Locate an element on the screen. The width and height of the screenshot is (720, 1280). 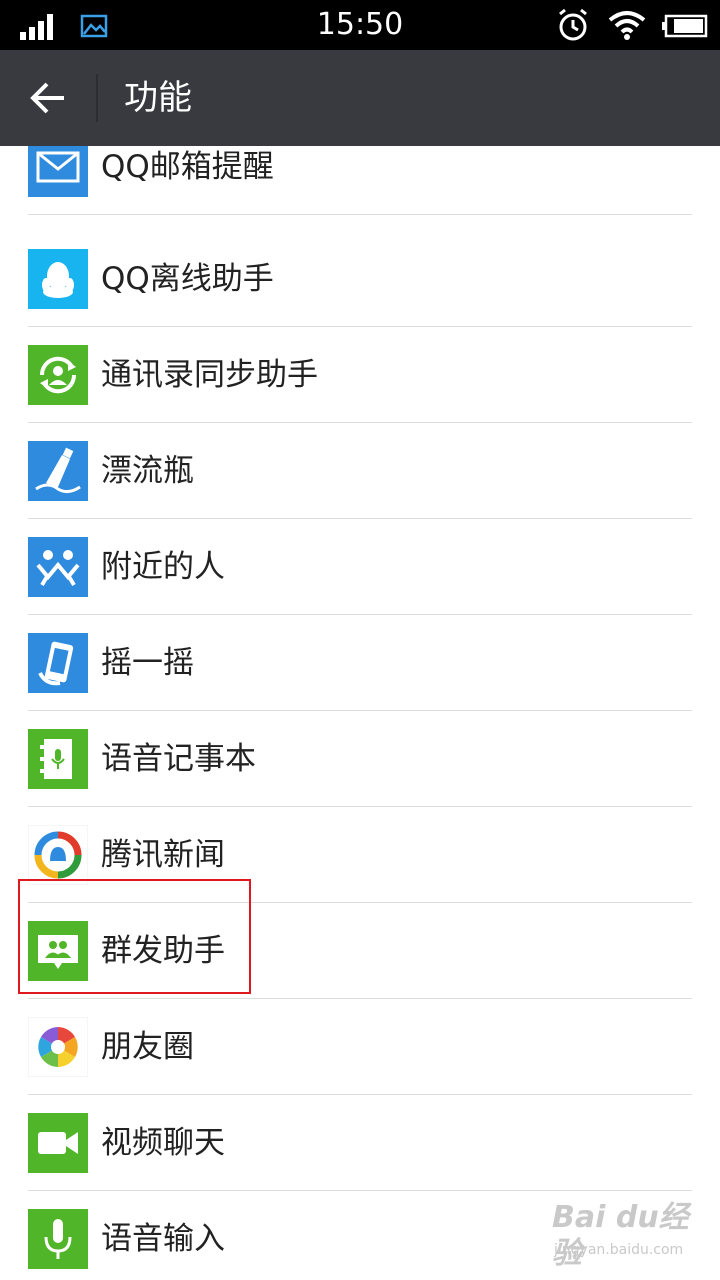
voice-notebook-icon is located at coordinates (58, 759).